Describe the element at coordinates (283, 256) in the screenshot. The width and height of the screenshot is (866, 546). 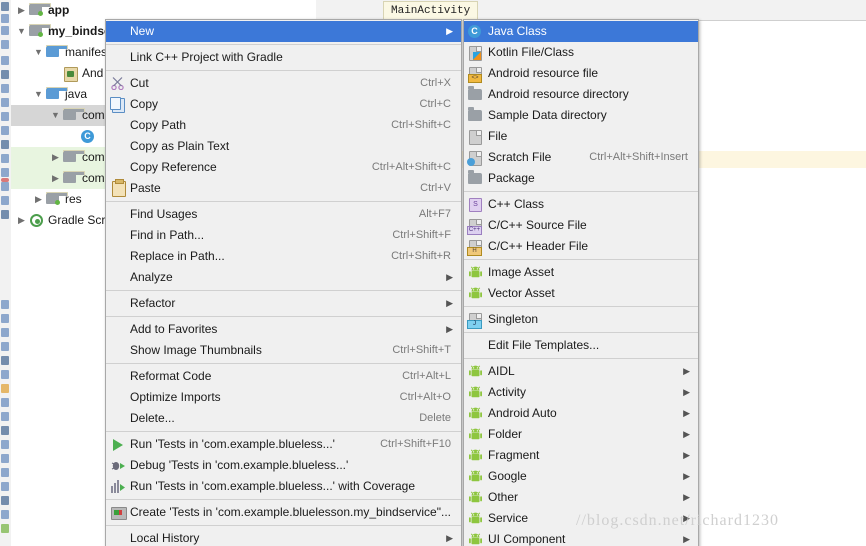
I see `menu-item-replace-in-path: Replace in Path... Ctrl+Shift+R` at that location.